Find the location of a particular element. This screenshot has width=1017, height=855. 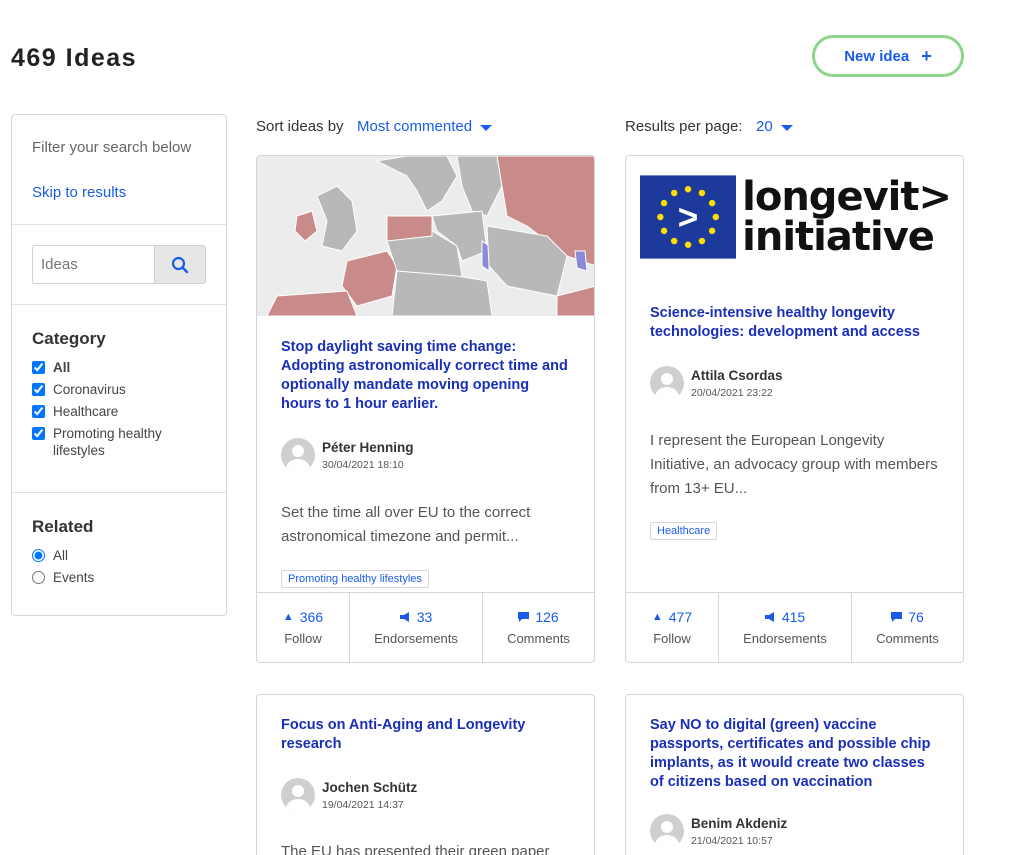

idea-stats: ▲ 477 Follow 415 Endorsements 76 Comments is located at coordinates (794, 627).